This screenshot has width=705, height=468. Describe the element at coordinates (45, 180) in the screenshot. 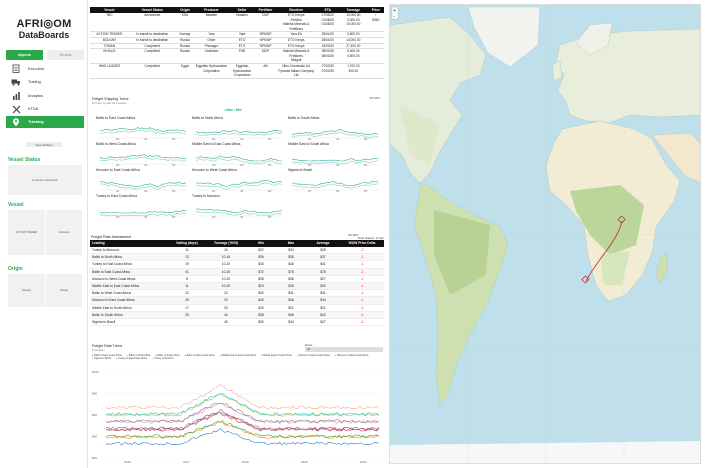

I see `vessel-status-card: in transit to destination` at that location.